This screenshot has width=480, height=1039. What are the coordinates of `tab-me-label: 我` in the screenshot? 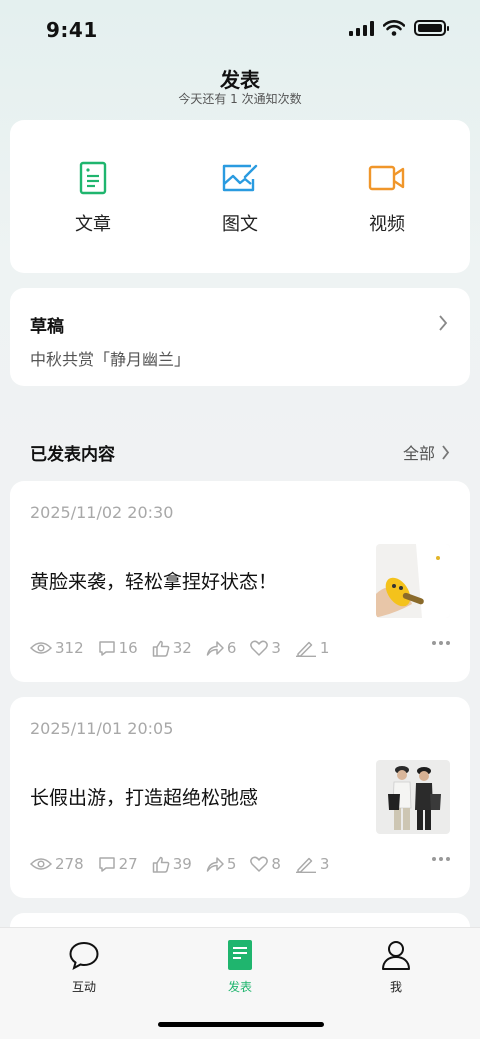 It's located at (395, 987).